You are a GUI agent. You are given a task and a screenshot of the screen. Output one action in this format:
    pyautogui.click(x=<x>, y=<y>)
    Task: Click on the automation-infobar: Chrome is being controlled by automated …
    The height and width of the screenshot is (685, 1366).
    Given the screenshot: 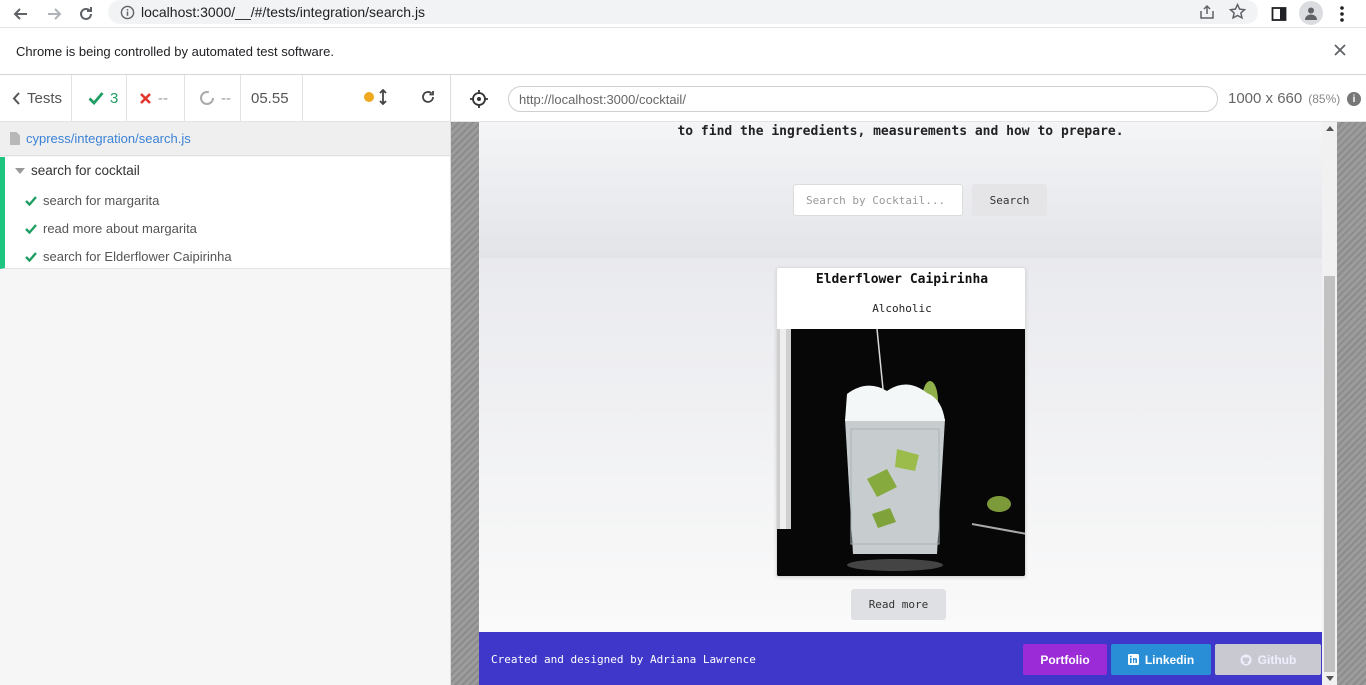 What is the action you would take?
    pyautogui.click(x=683, y=52)
    